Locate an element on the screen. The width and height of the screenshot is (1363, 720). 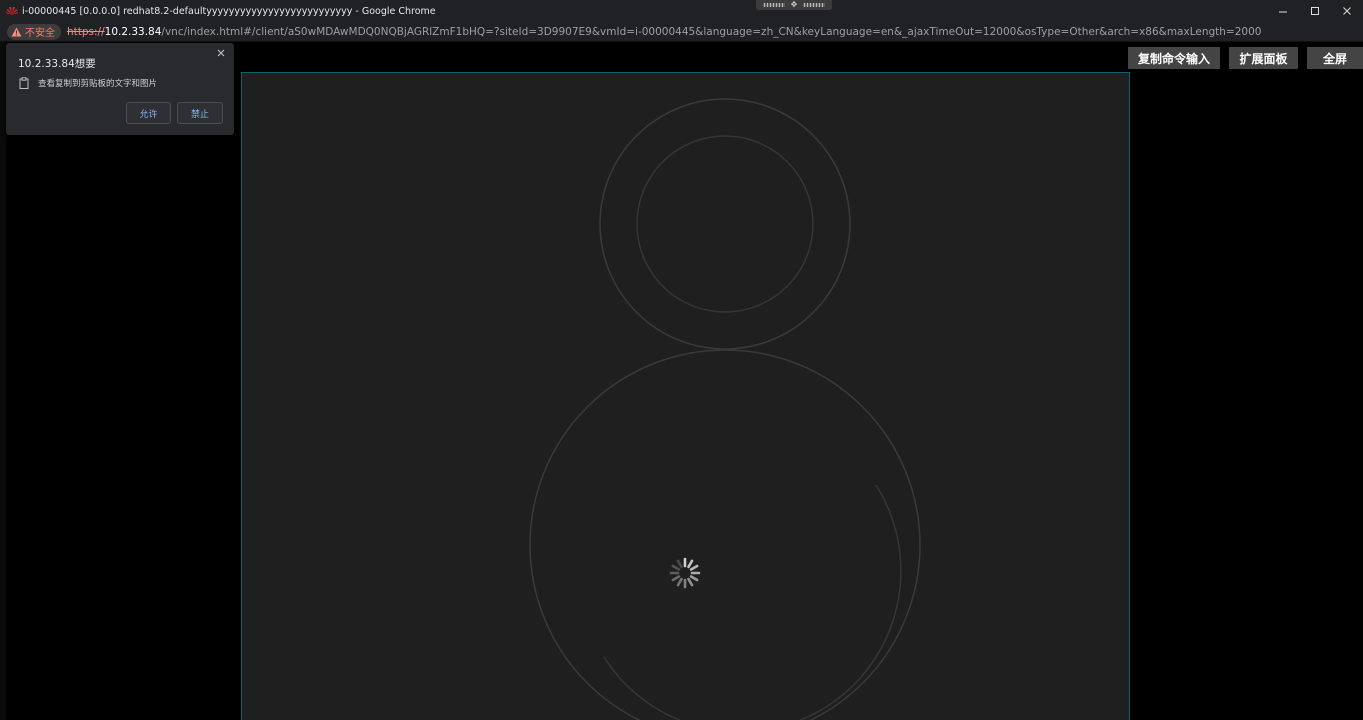
url-host: 10.2.33.84 is located at coordinates (133, 31).